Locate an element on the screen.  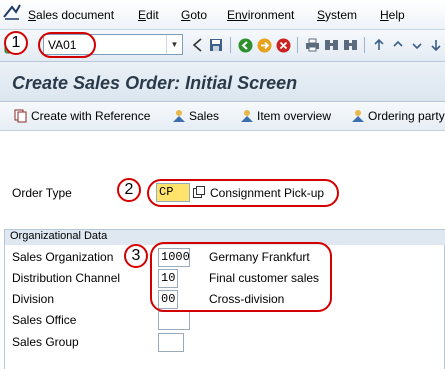
back-arrow-icon is located at coordinates (197, 45).